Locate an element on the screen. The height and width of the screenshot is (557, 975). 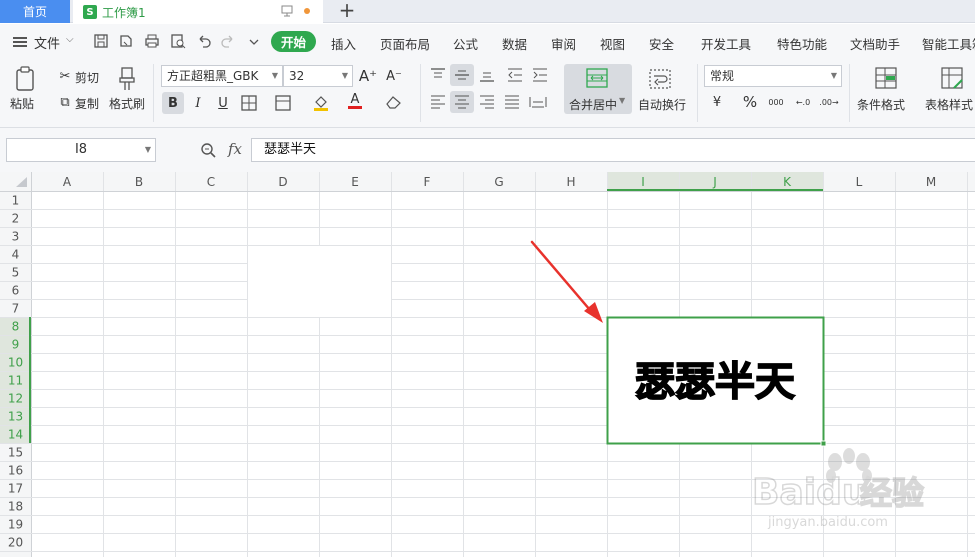
row-header-10: 10 is located at coordinates (15, 363).